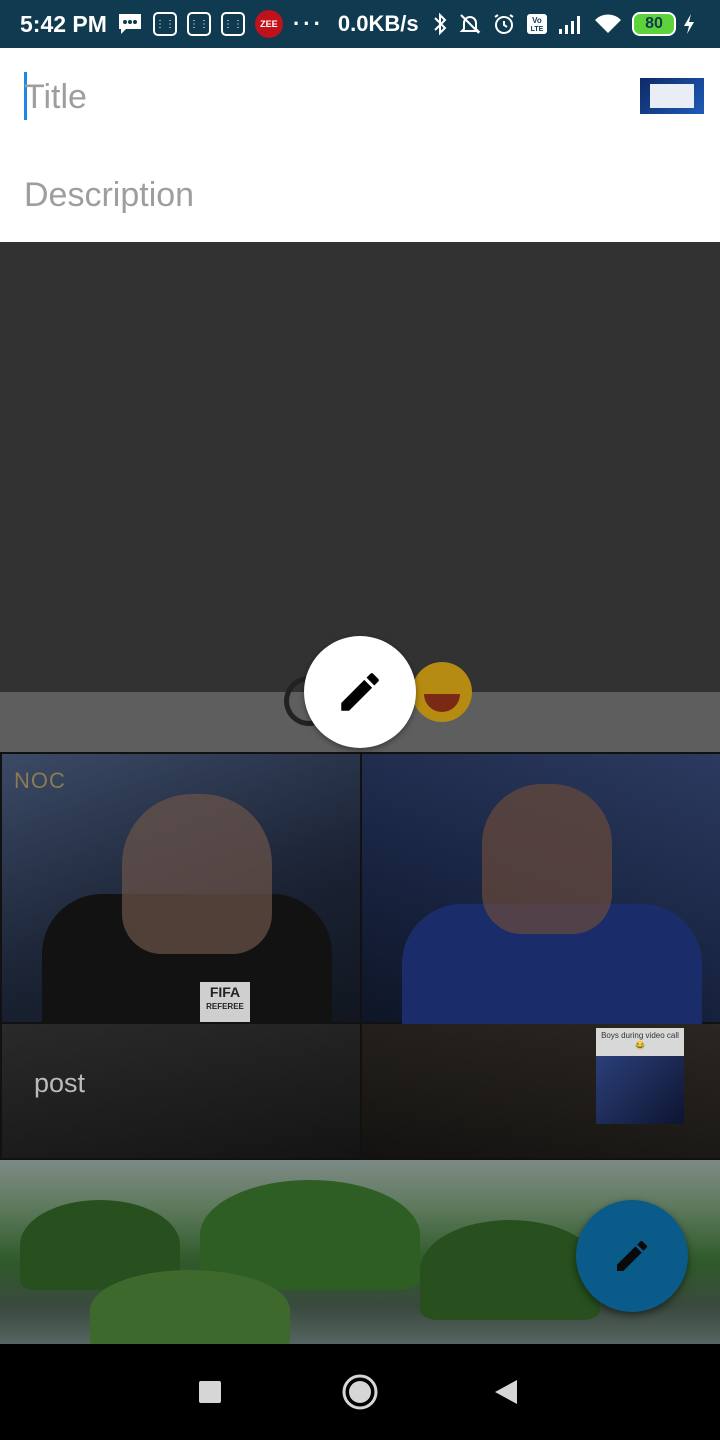 The height and width of the screenshot is (1440, 720). What do you see at coordinates (640, 1040) in the screenshot?
I see `meme-caption: Boys during video call 😂` at bounding box center [640, 1040].